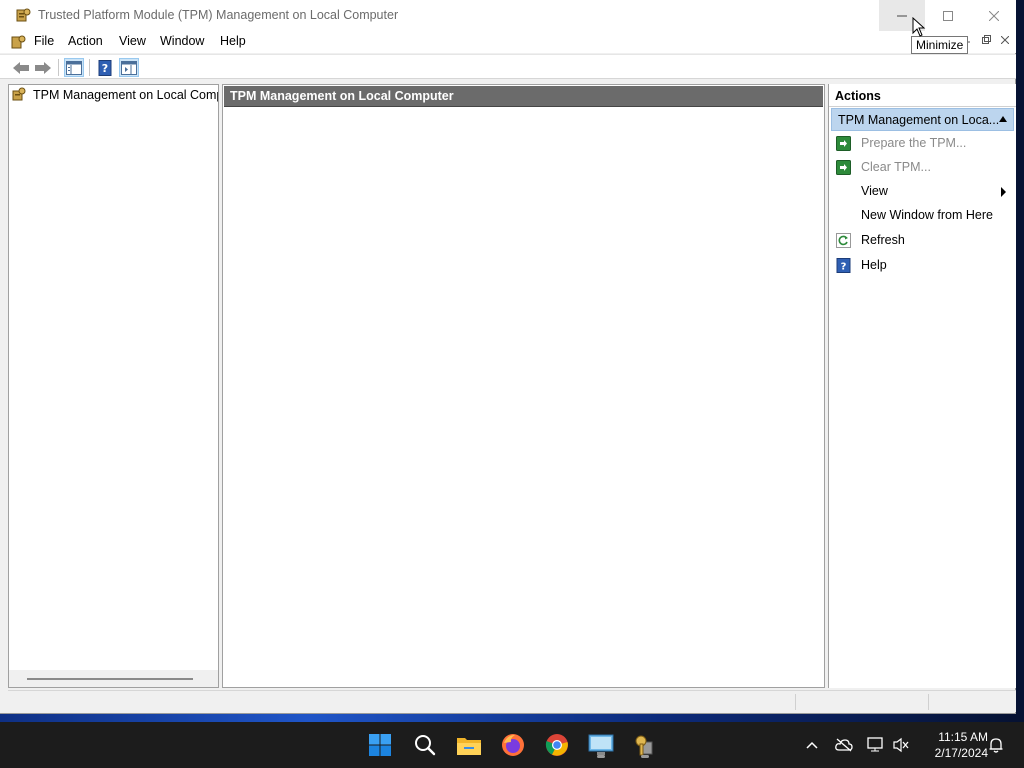 The image size is (1024, 768). I want to click on menu-action: Action, so click(85, 41).